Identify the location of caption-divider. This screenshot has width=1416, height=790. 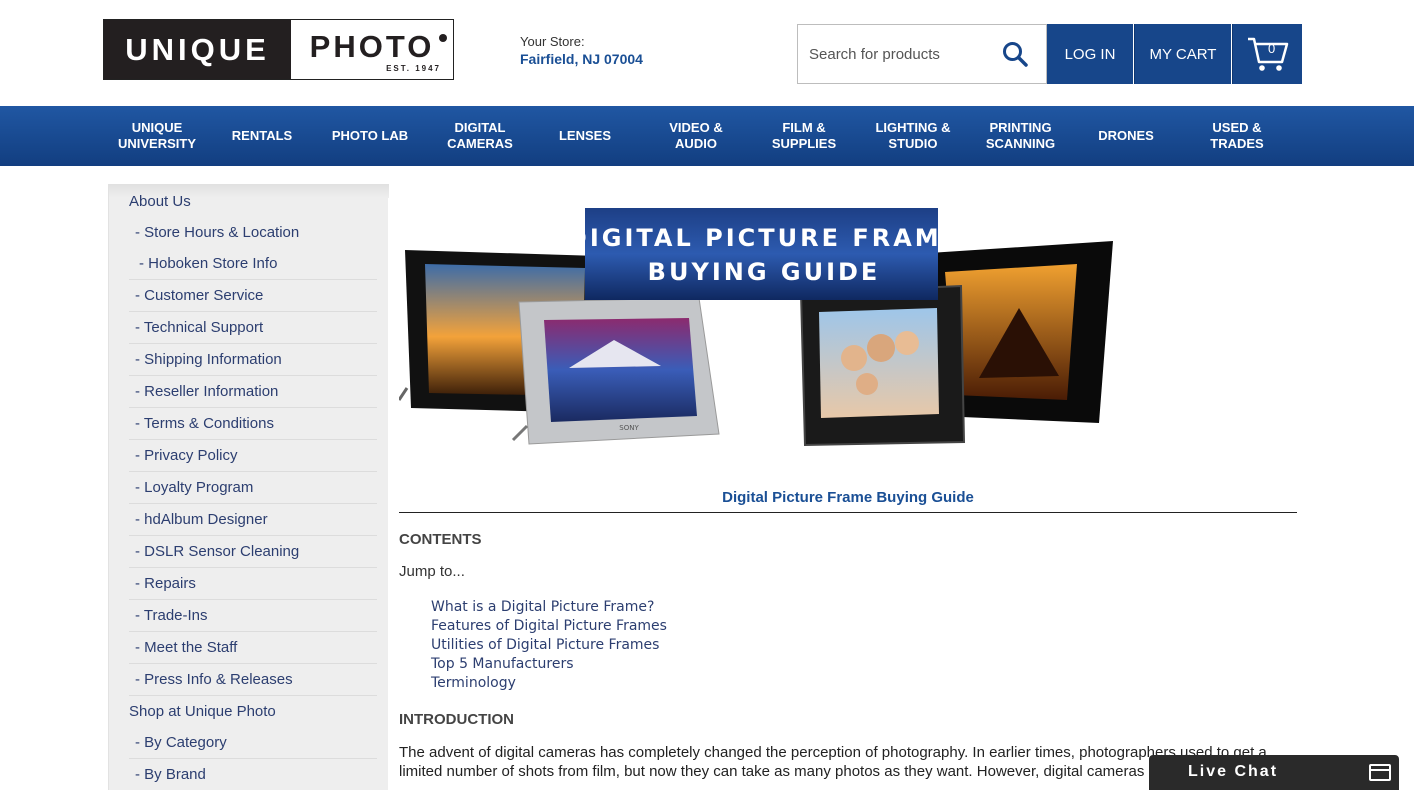
(848, 512).